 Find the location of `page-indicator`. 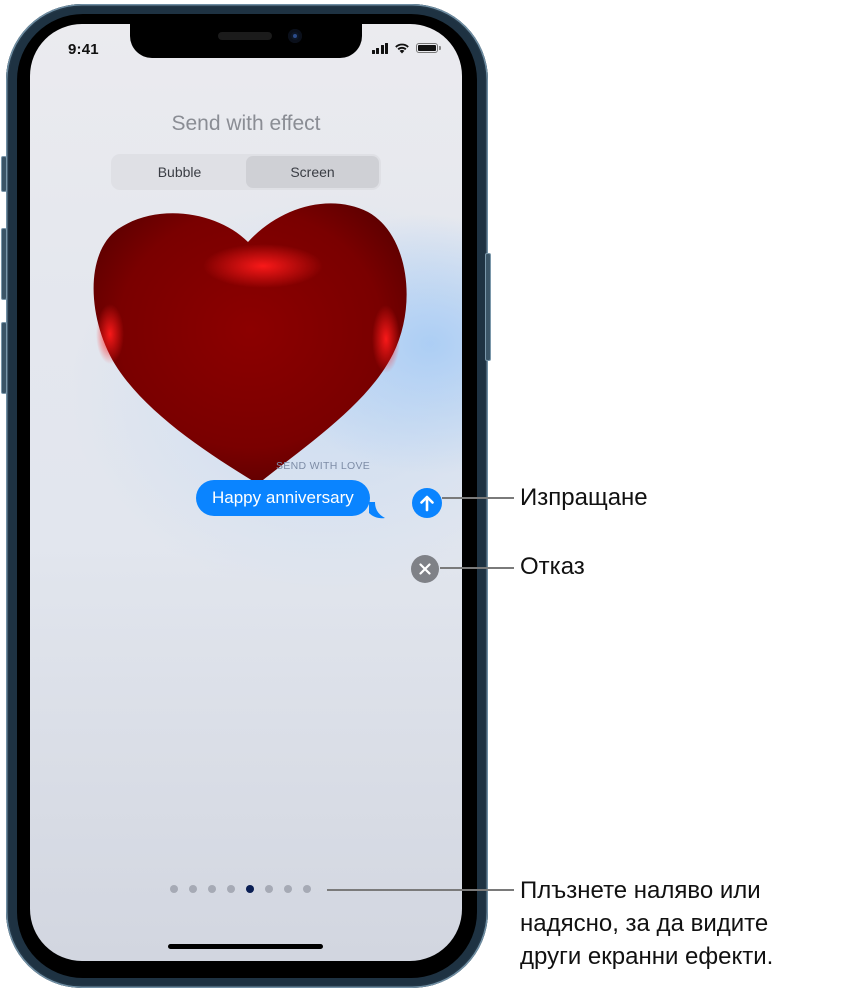

page-indicator is located at coordinates (240, 889).